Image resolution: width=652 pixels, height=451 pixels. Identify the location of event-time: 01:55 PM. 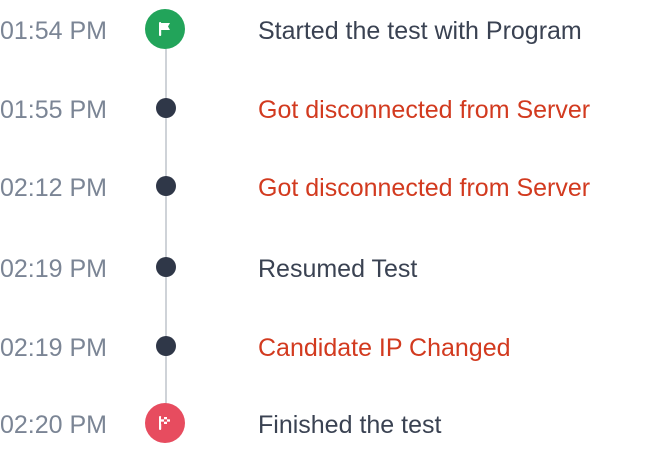
(54, 110).